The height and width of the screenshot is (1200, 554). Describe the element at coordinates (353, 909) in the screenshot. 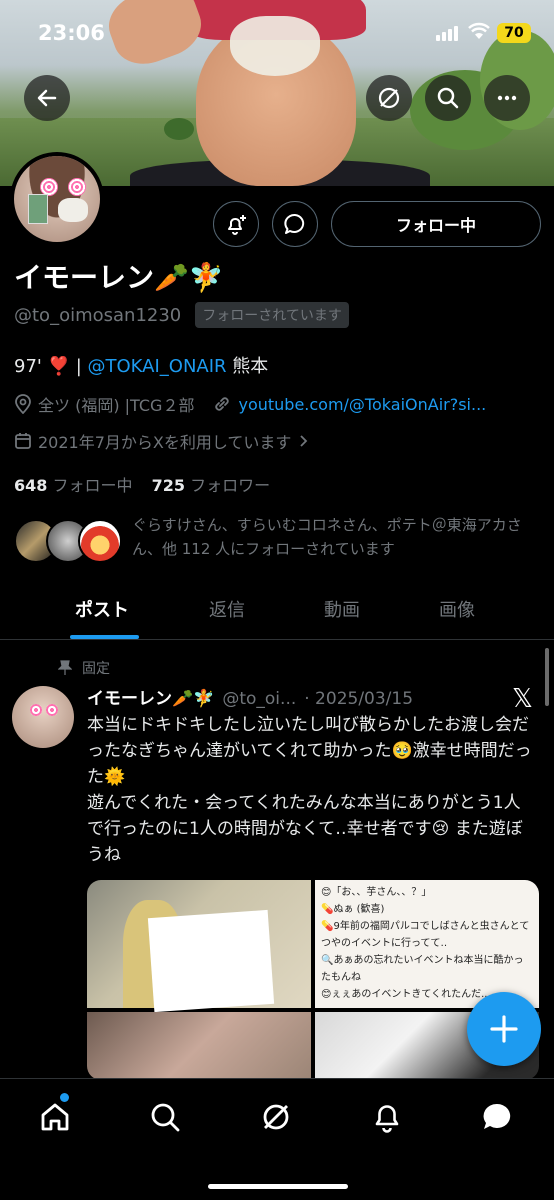

I see `media-note-line: 💊ぬぁ (歓喜)` at that location.